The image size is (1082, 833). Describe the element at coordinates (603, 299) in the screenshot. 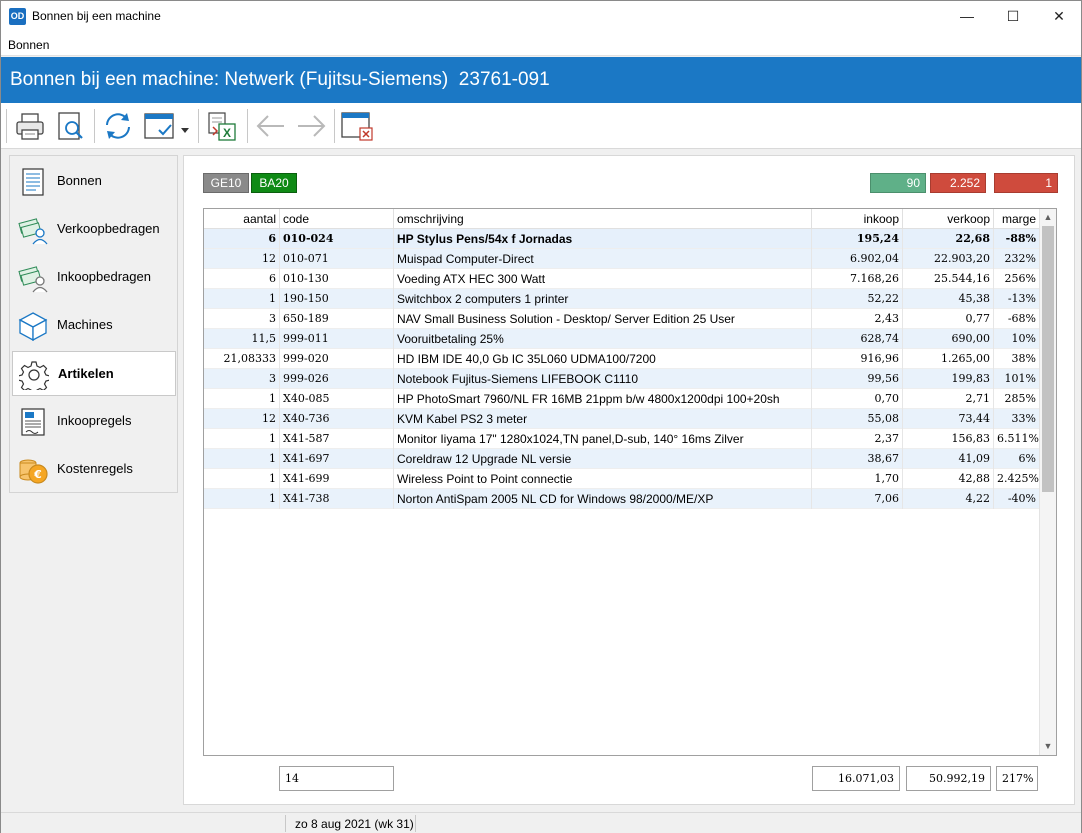

I see `cell-omschrijving: Switchbox 2 computers 1 printer` at that location.